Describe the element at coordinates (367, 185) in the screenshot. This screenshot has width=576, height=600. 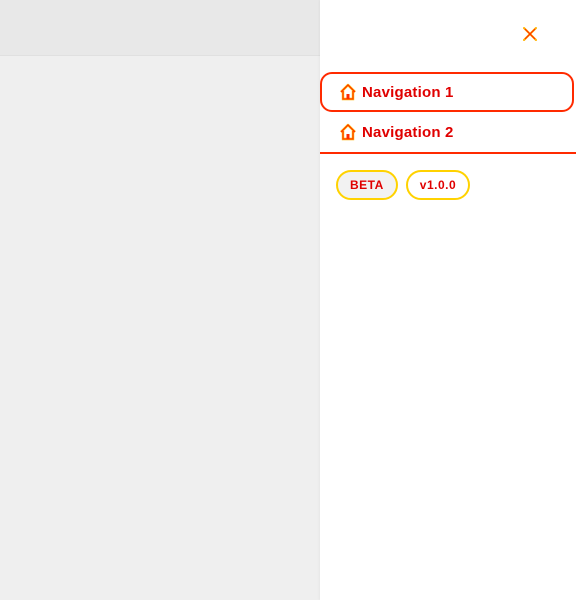
I see `beta-badge: BETA` at that location.